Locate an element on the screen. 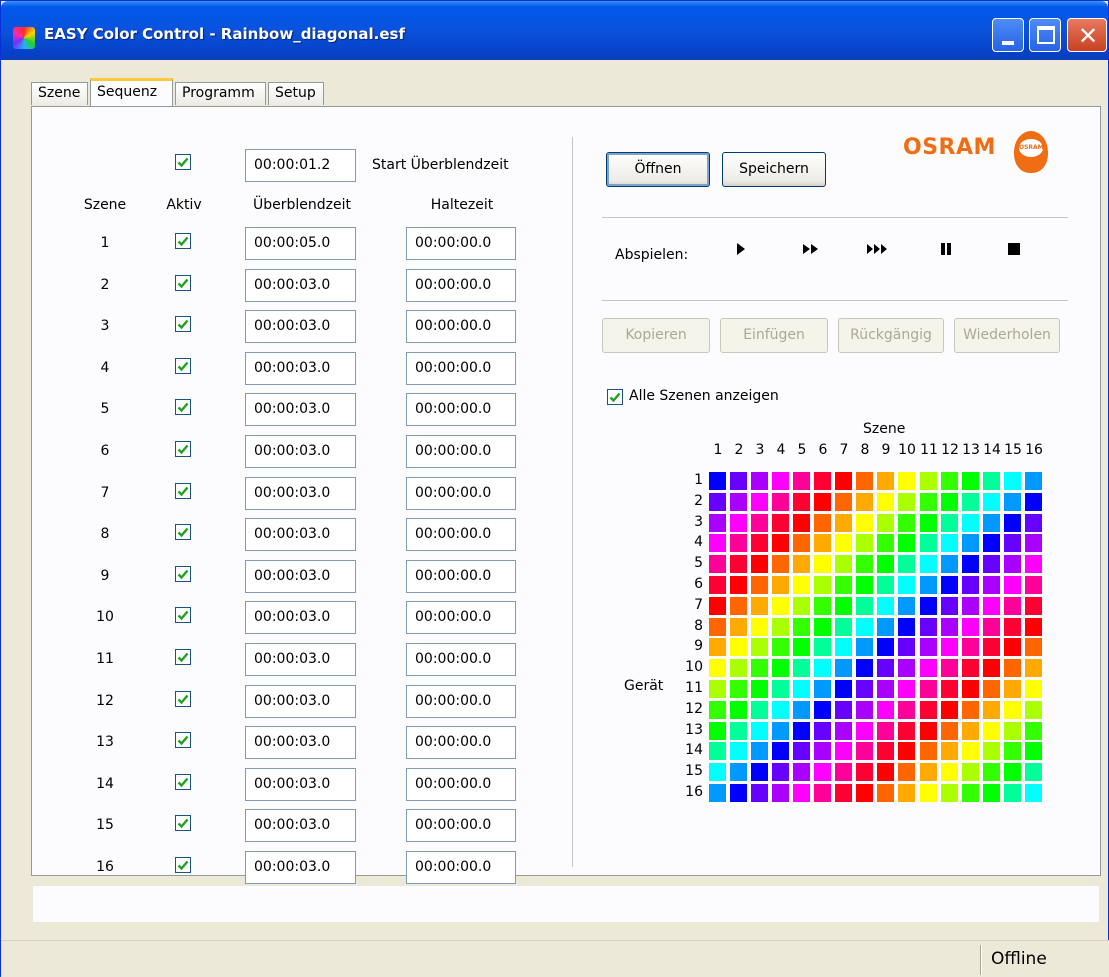 This screenshot has width=1109, height=977. undo-button: Rückgängig is located at coordinates (891, 335).